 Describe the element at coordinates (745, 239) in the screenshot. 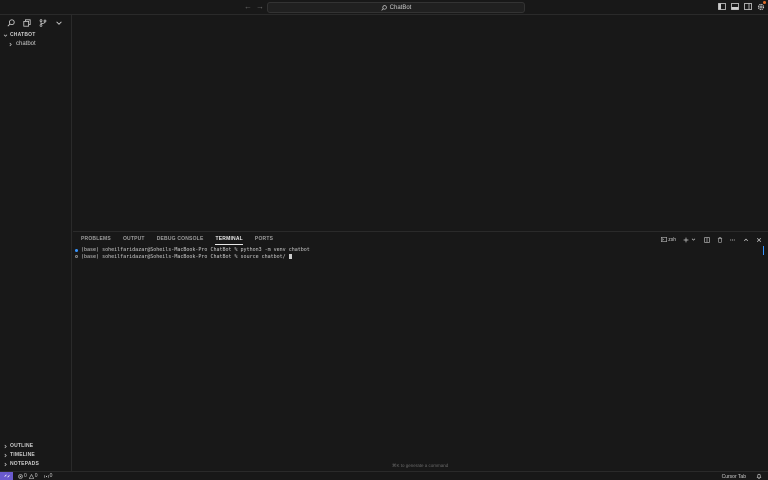

I see `chevron-up-icon` at that location.